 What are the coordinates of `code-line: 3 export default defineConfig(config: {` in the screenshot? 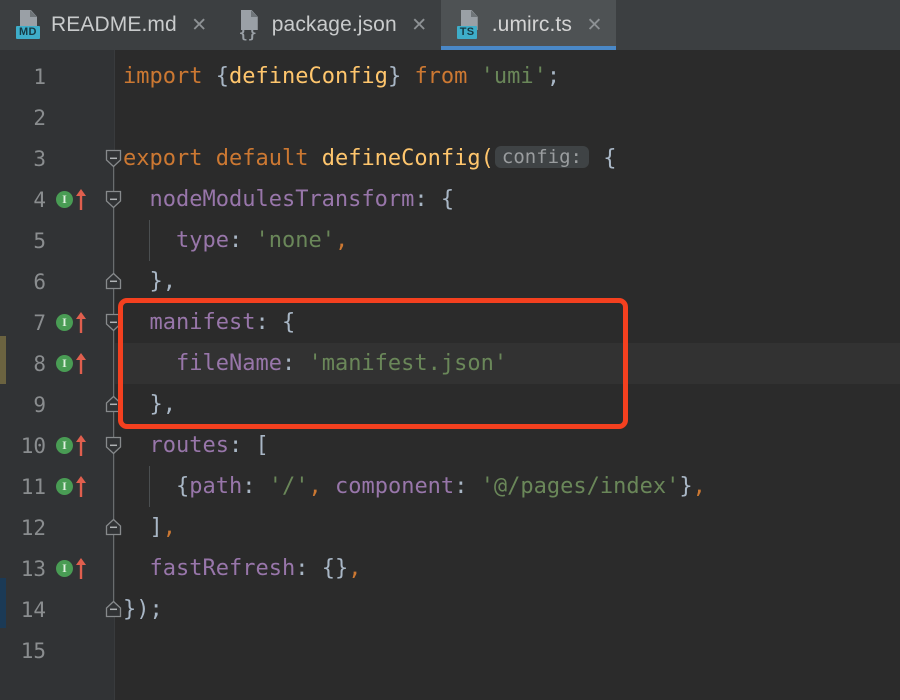 It's located at (450, 158).